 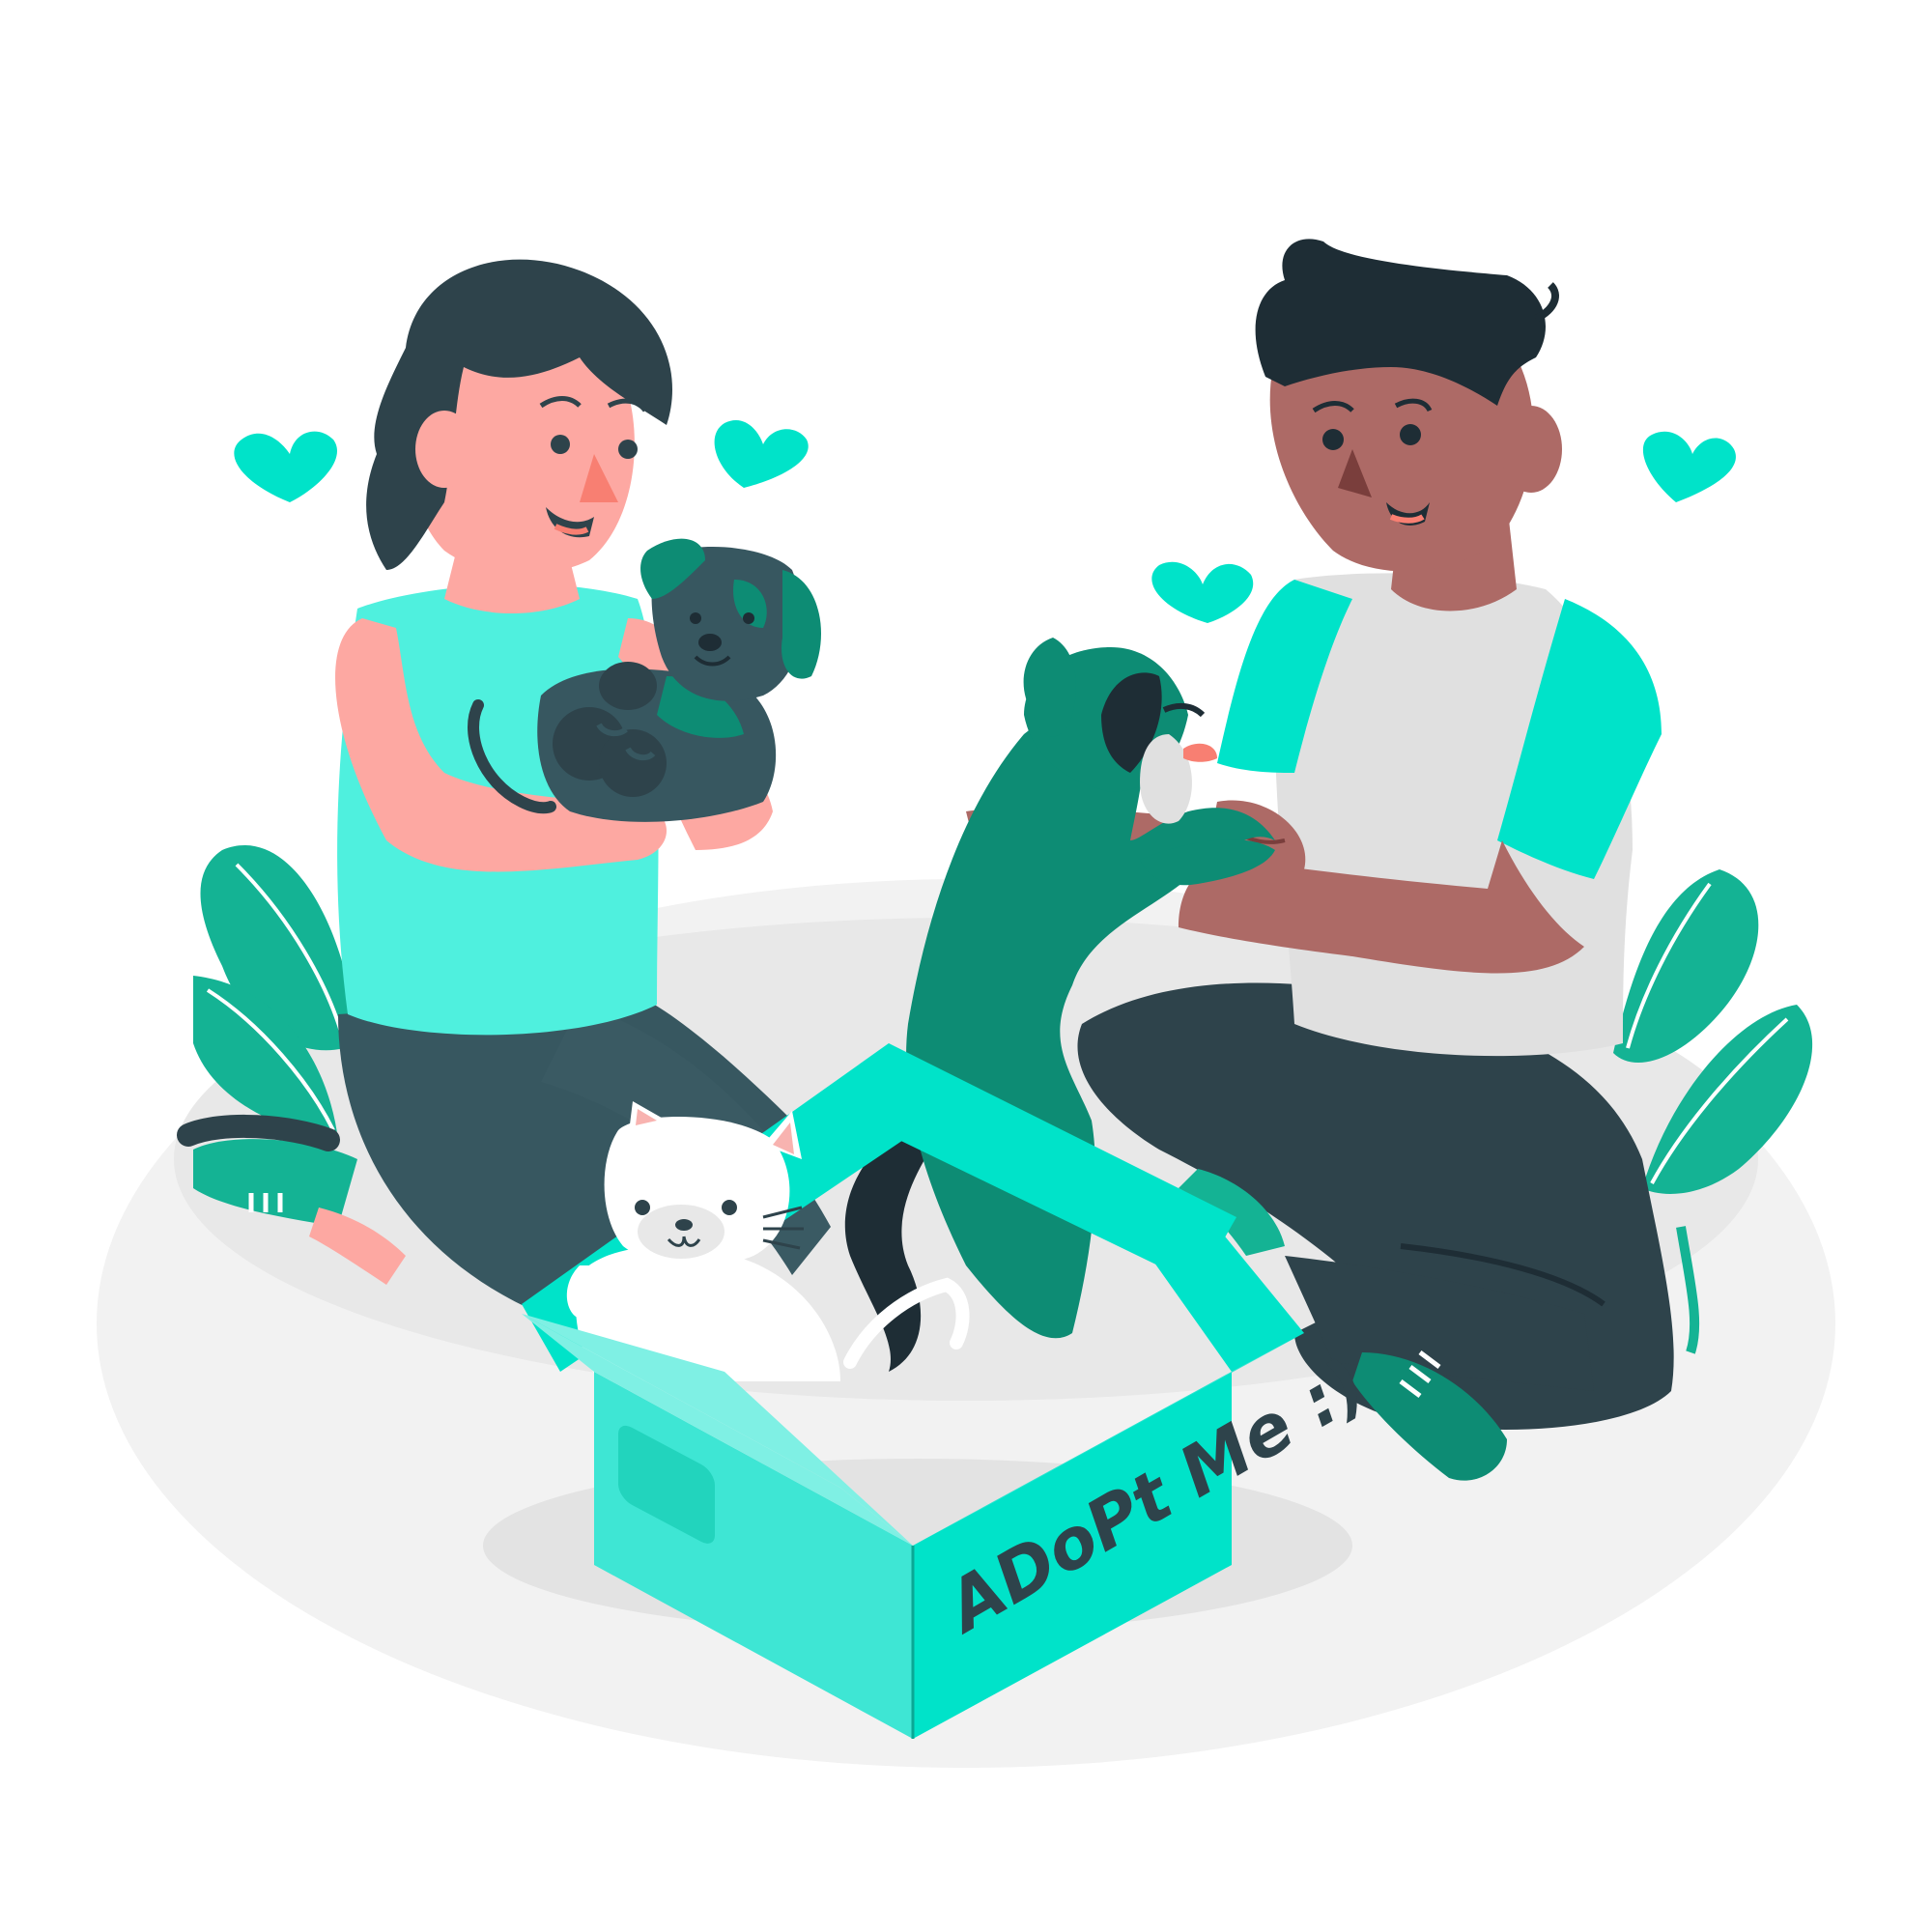 I want to click on dog-snout, so click(x=1166, y=779).